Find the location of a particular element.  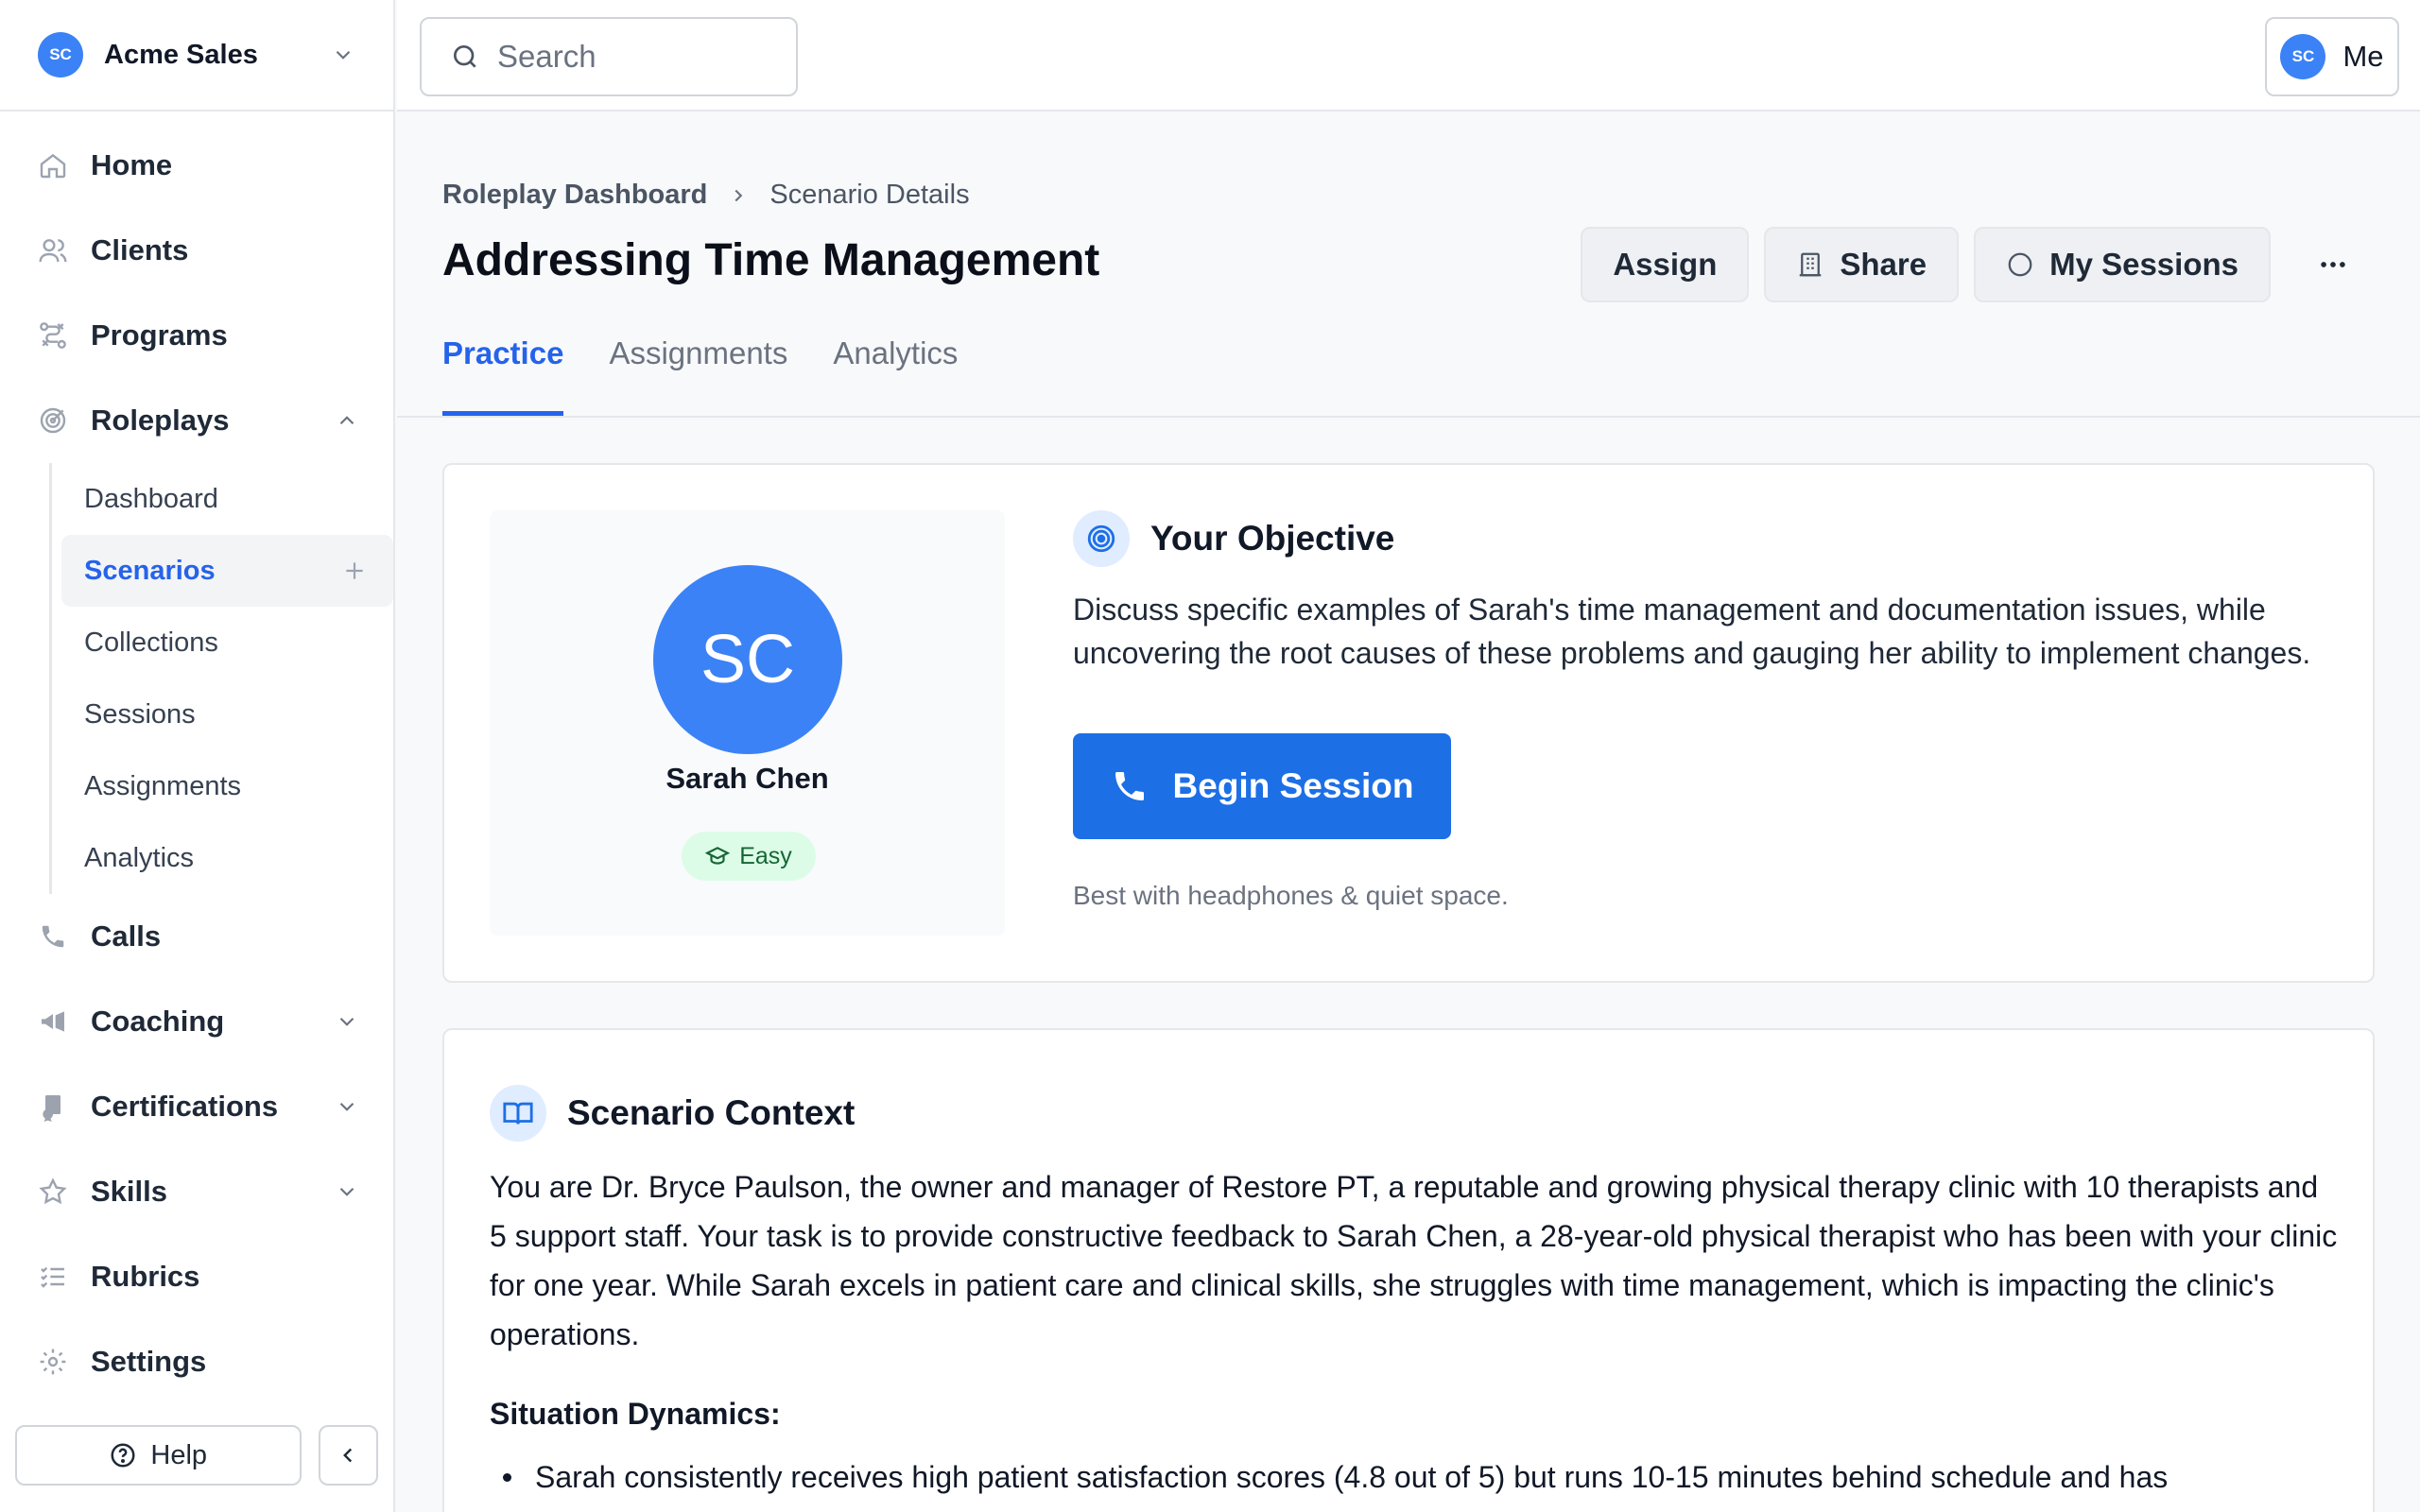

home-icon is located at coordinates (53, 165).